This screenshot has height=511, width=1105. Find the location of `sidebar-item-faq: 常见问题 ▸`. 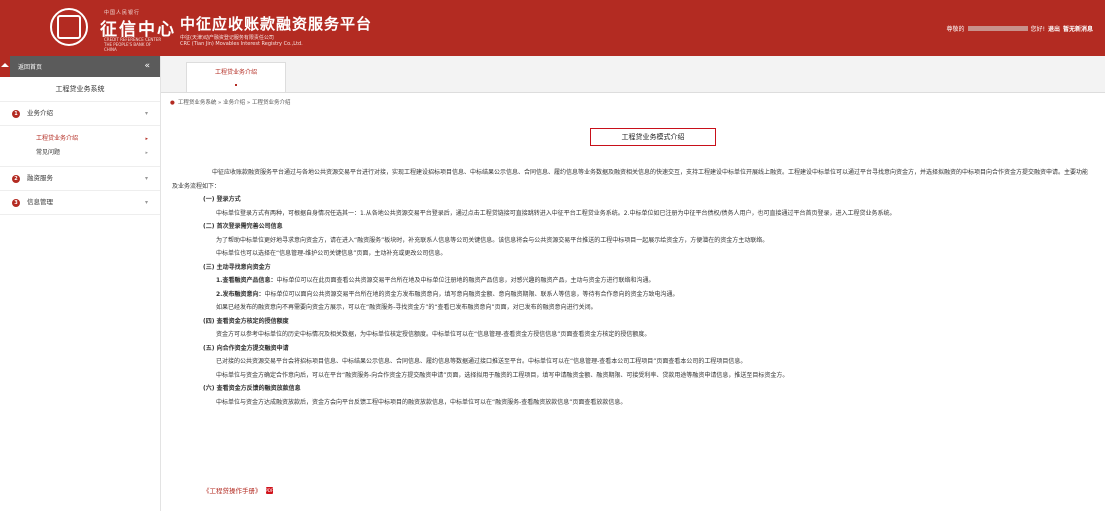

sidebar-item-faq: 常见问题 ▸ is located at coordinates (80, 153).